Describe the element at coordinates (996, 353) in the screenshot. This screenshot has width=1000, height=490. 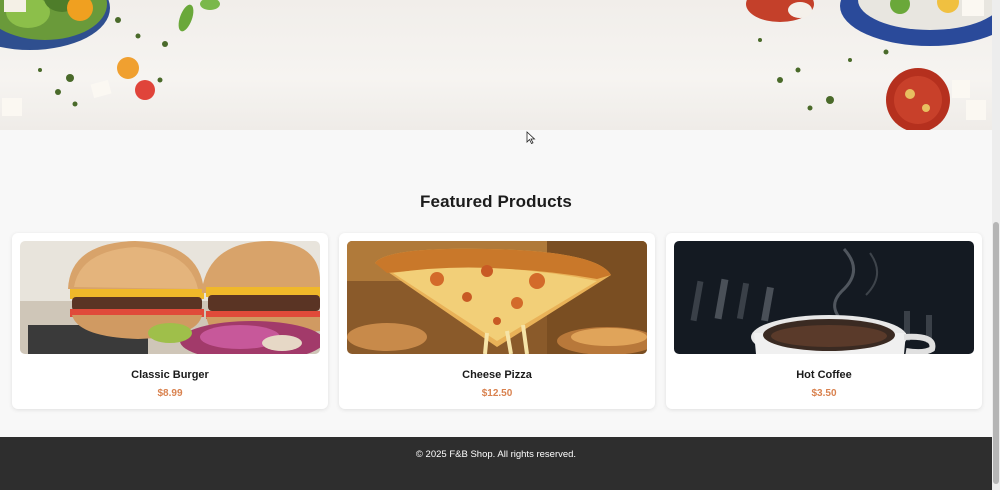
I see `scrollbar-thumb` at that location.